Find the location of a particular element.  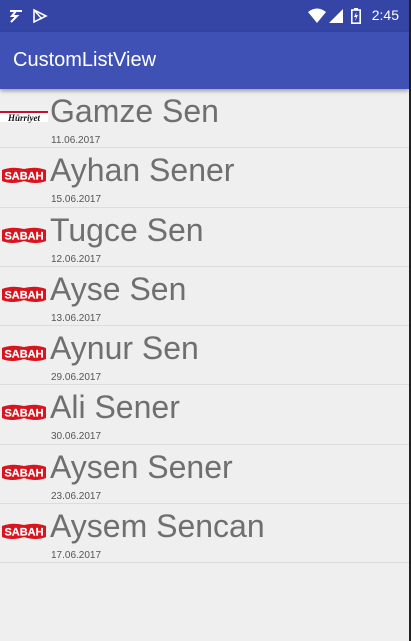

list-item-date: 30.06.2017 is located at coordinates (76, 437).